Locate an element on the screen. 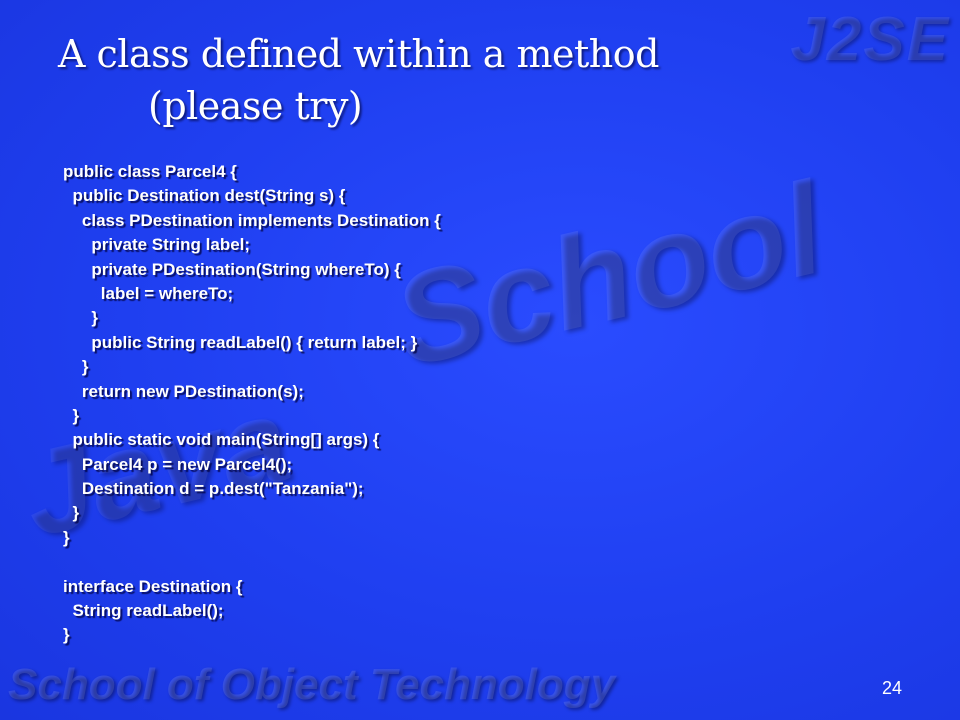  code-line: Parcel4 p = new Parcel4(); is located at coordinates (178, 464).